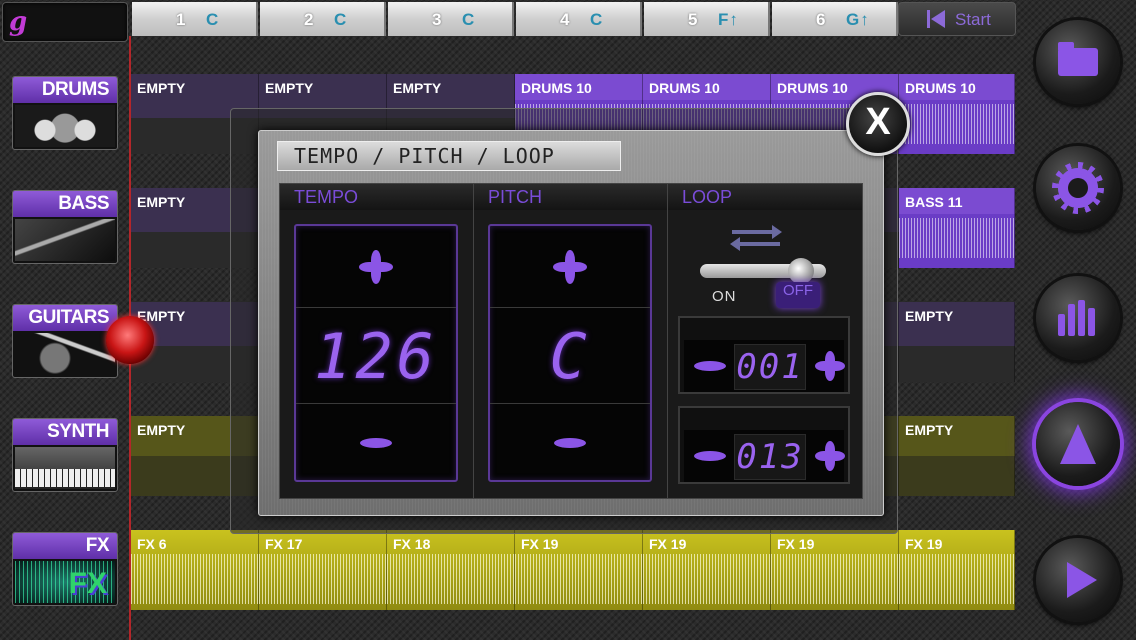 The width and height of the screenshot is (1136, 640). What do you see at coordinates (65, 240) in the screenshot?
I see `bass-guitar-image` at bounding box center [65, 240].